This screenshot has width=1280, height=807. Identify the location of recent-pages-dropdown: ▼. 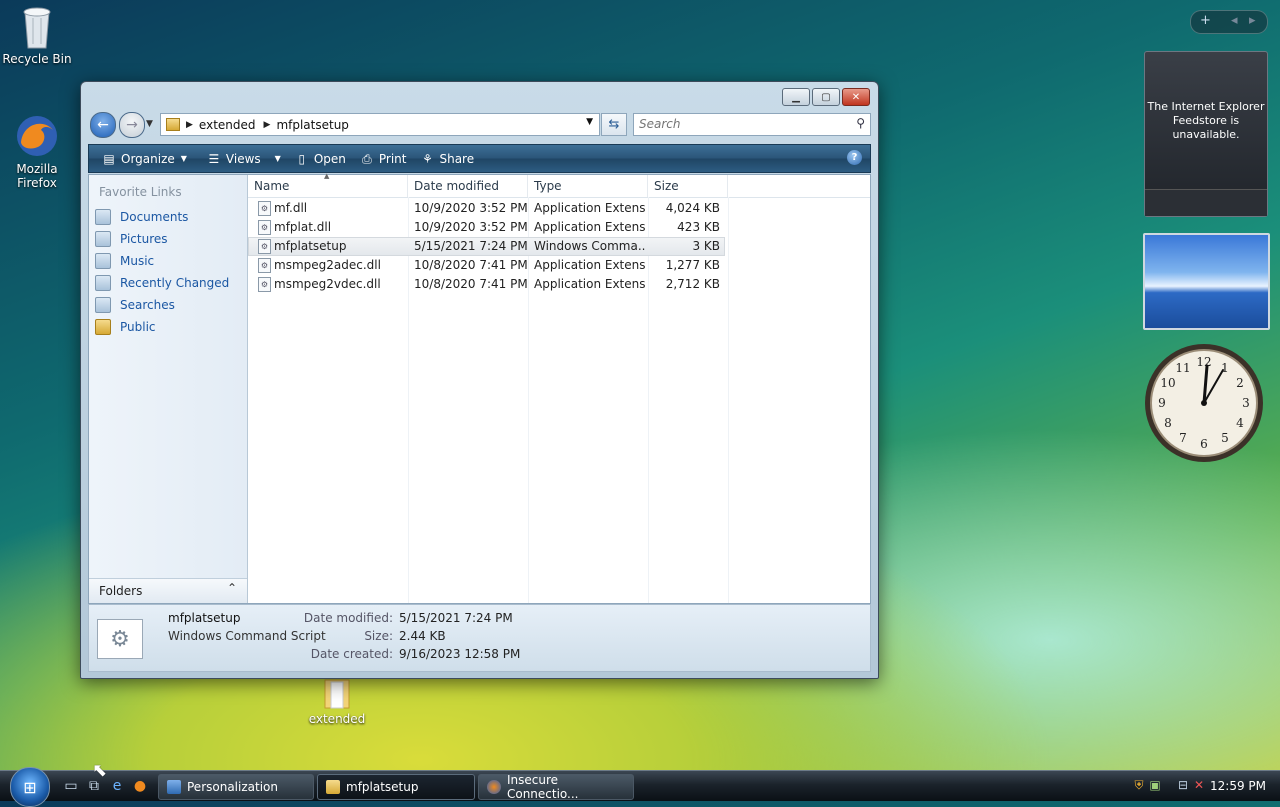
(149, 124).